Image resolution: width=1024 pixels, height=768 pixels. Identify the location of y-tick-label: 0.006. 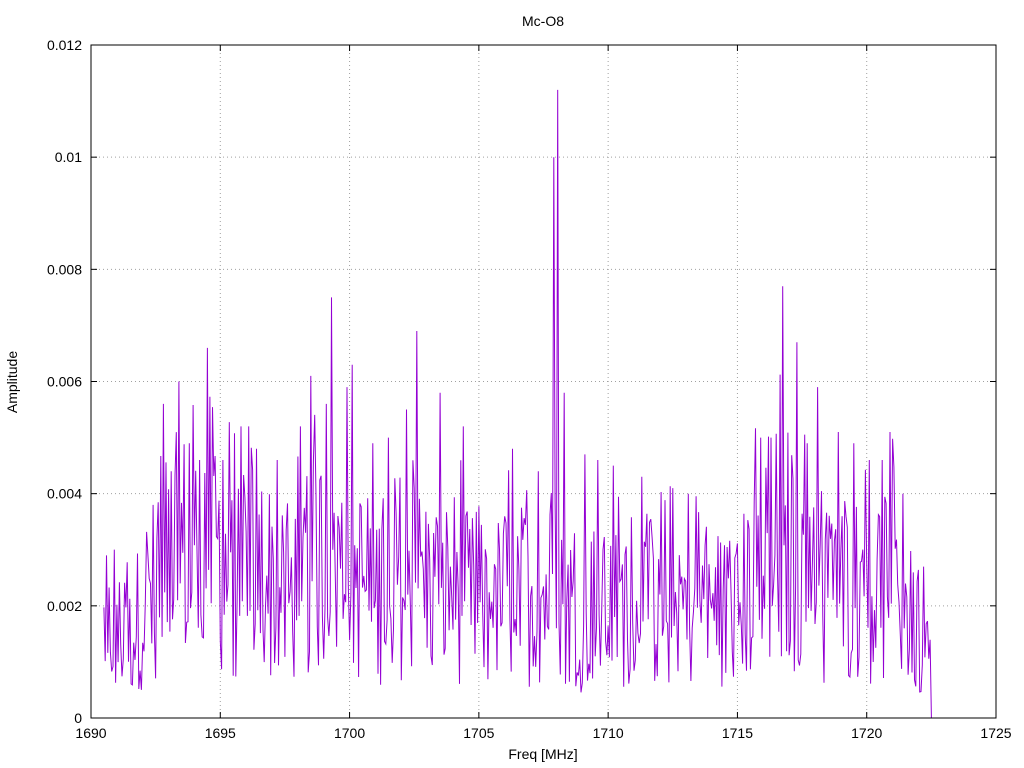
(64, 382).